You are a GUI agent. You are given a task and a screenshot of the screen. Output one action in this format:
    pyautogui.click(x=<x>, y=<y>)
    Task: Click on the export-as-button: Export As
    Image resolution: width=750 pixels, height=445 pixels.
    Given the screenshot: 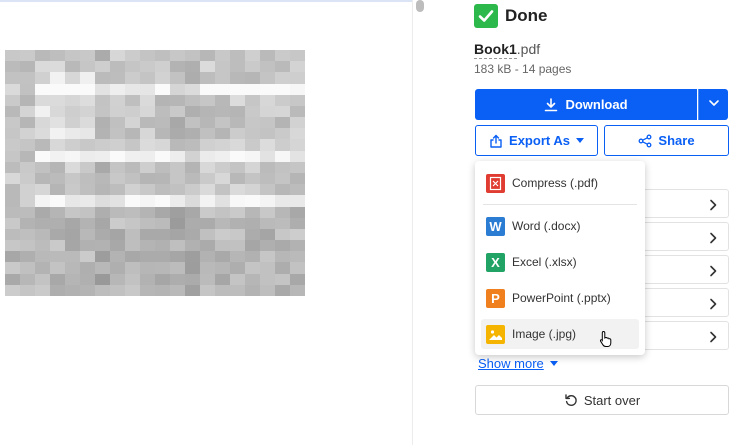 What is the action you would take?
    pyautogui.click(x=536, y=140)
    